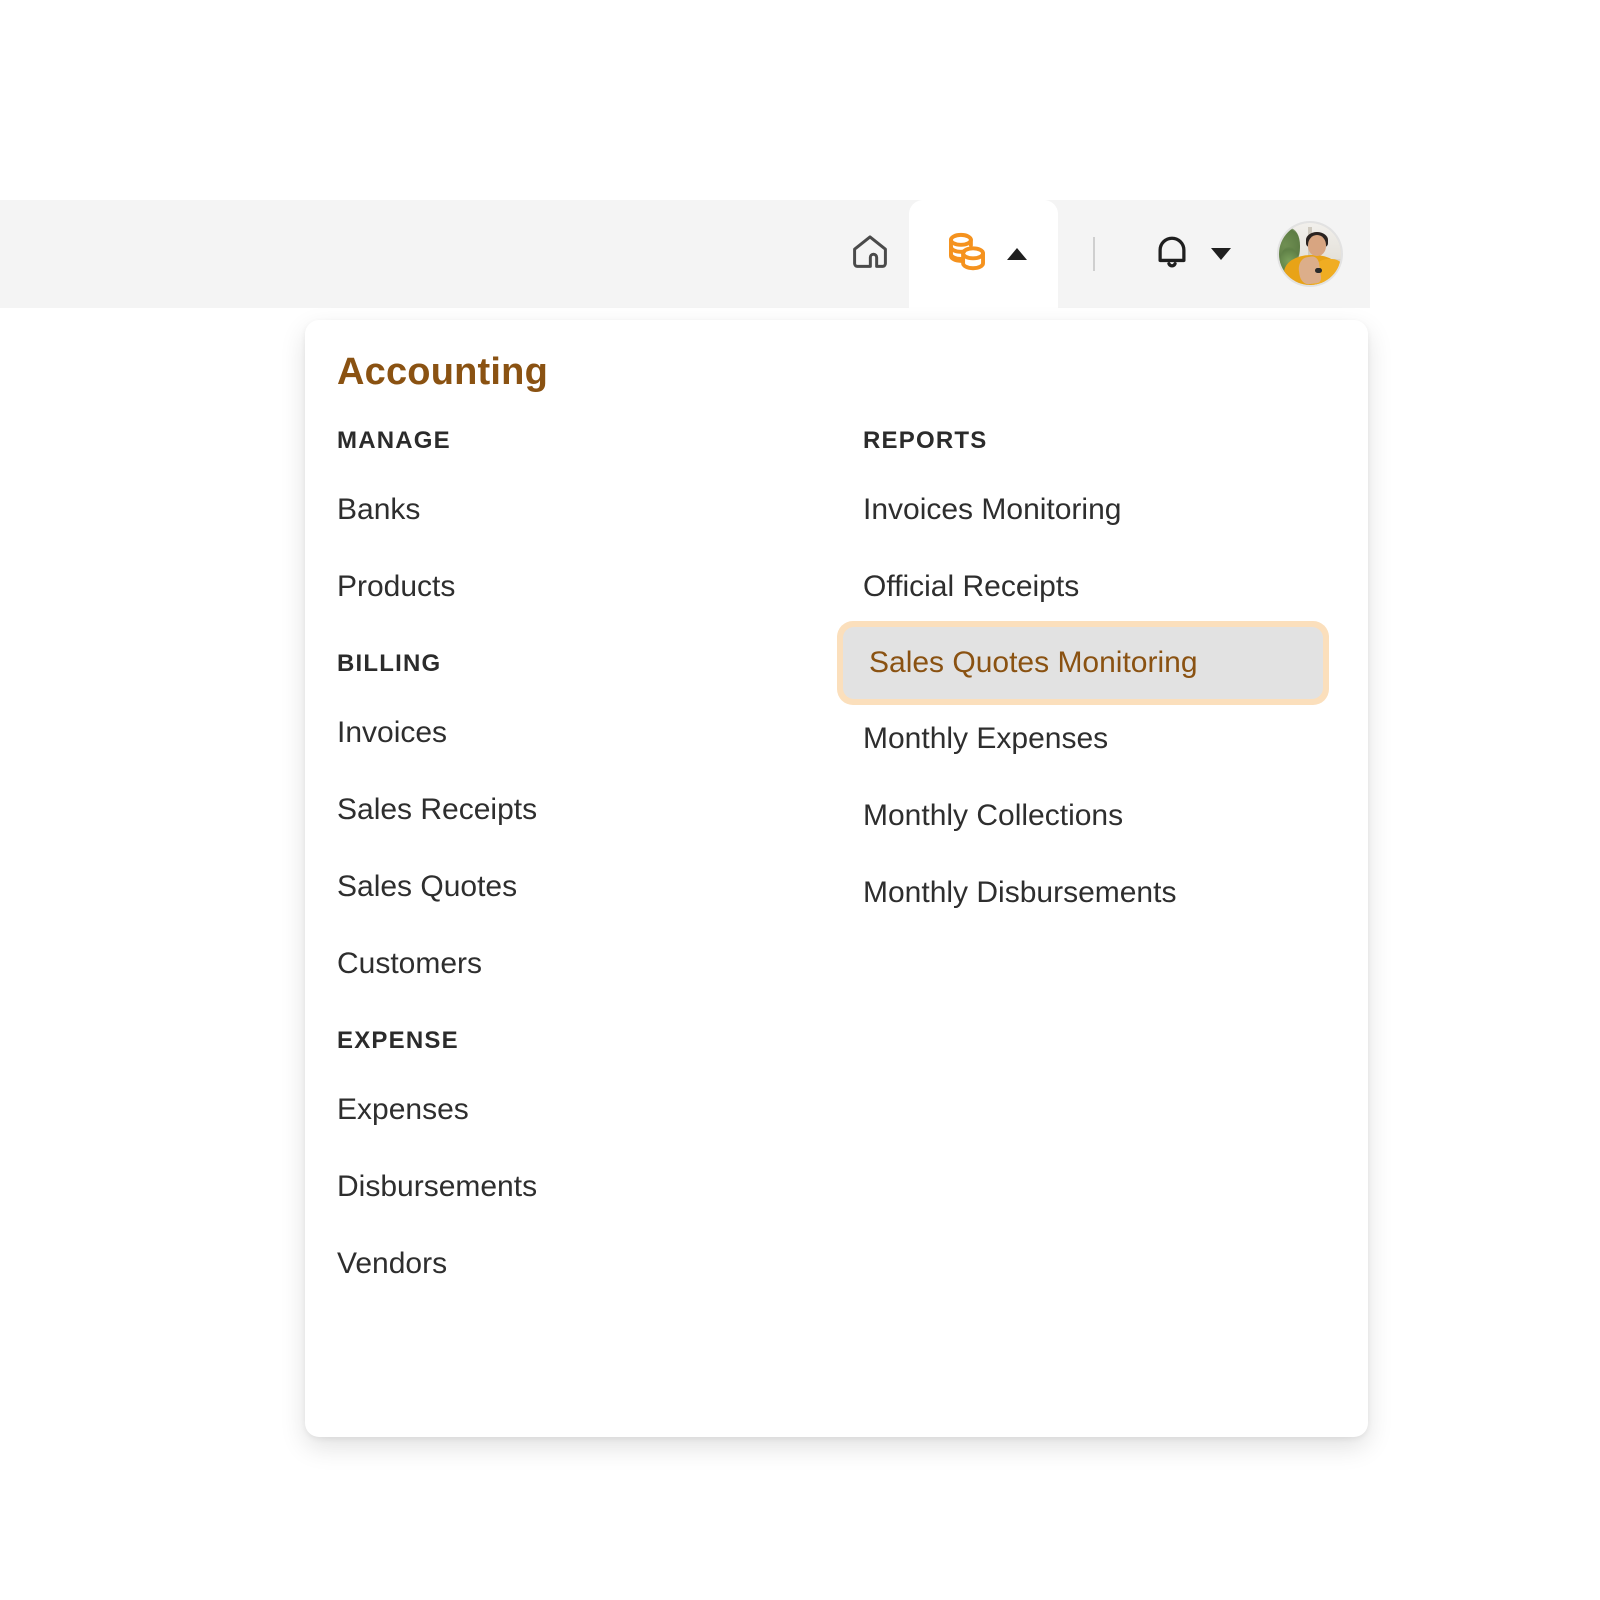 Image resolution: width=1600 pixels, height=1600 pixels. I want to click on toolbar-divider, so click(1094, 254).